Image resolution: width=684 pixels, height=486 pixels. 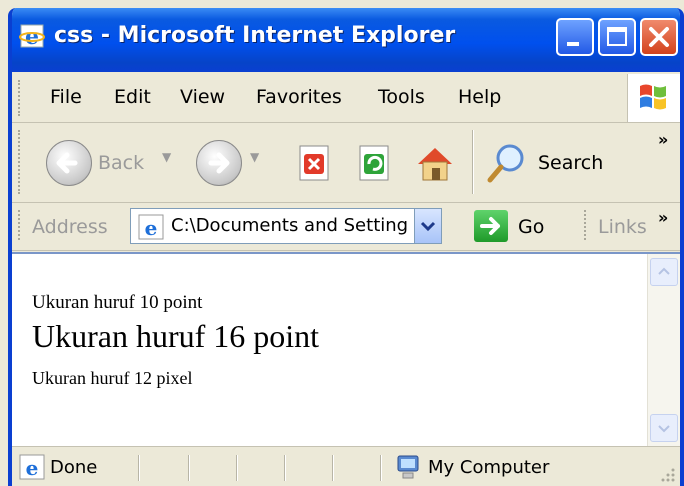 I want to click on maximize-icon, so click(x=617, y=36).